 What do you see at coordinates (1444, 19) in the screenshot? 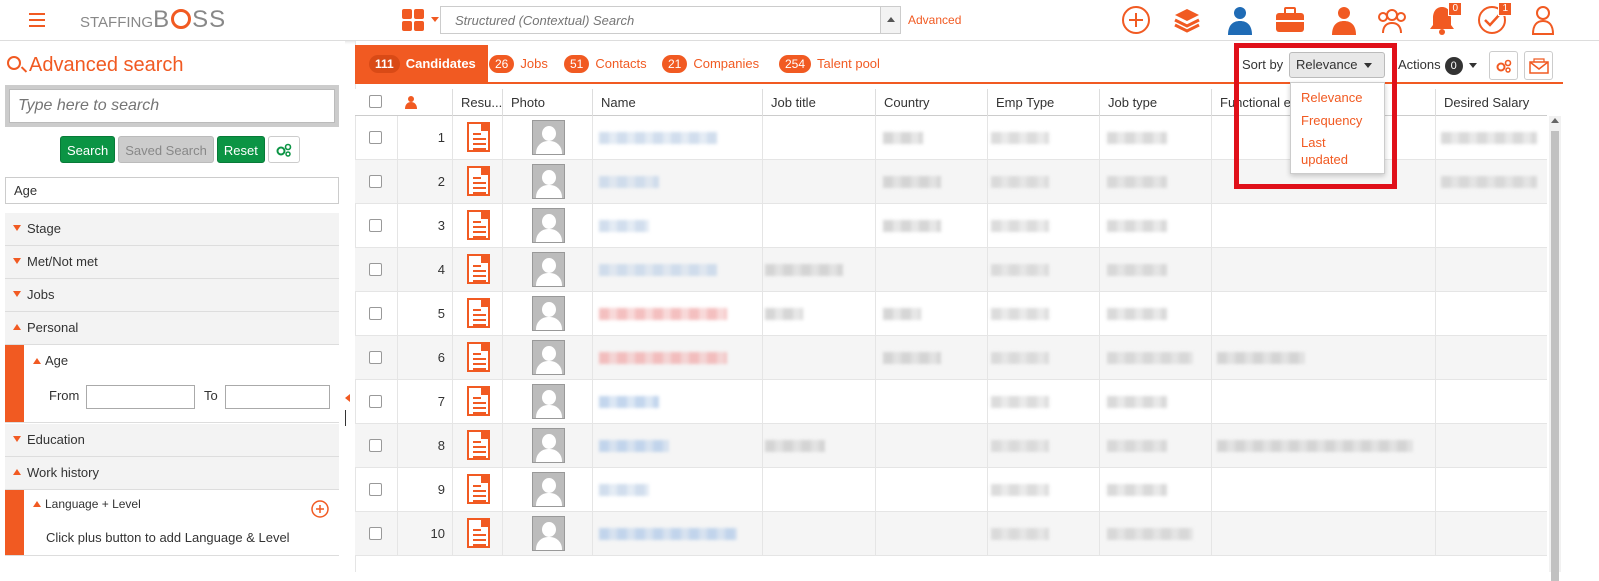
I see `bell-icon: 0` at bounding box center [1444, 19].